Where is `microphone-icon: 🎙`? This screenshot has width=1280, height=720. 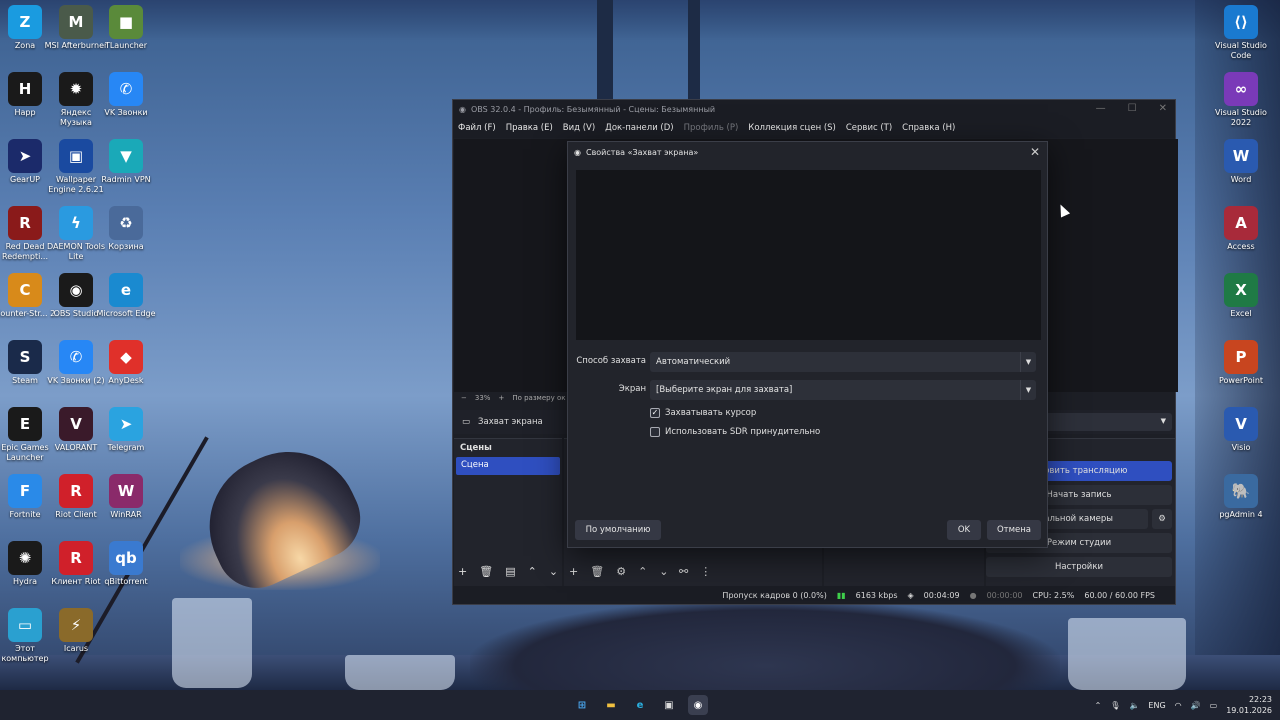
microphone-icon: 🎙 is located at coordinates (1115, 705).